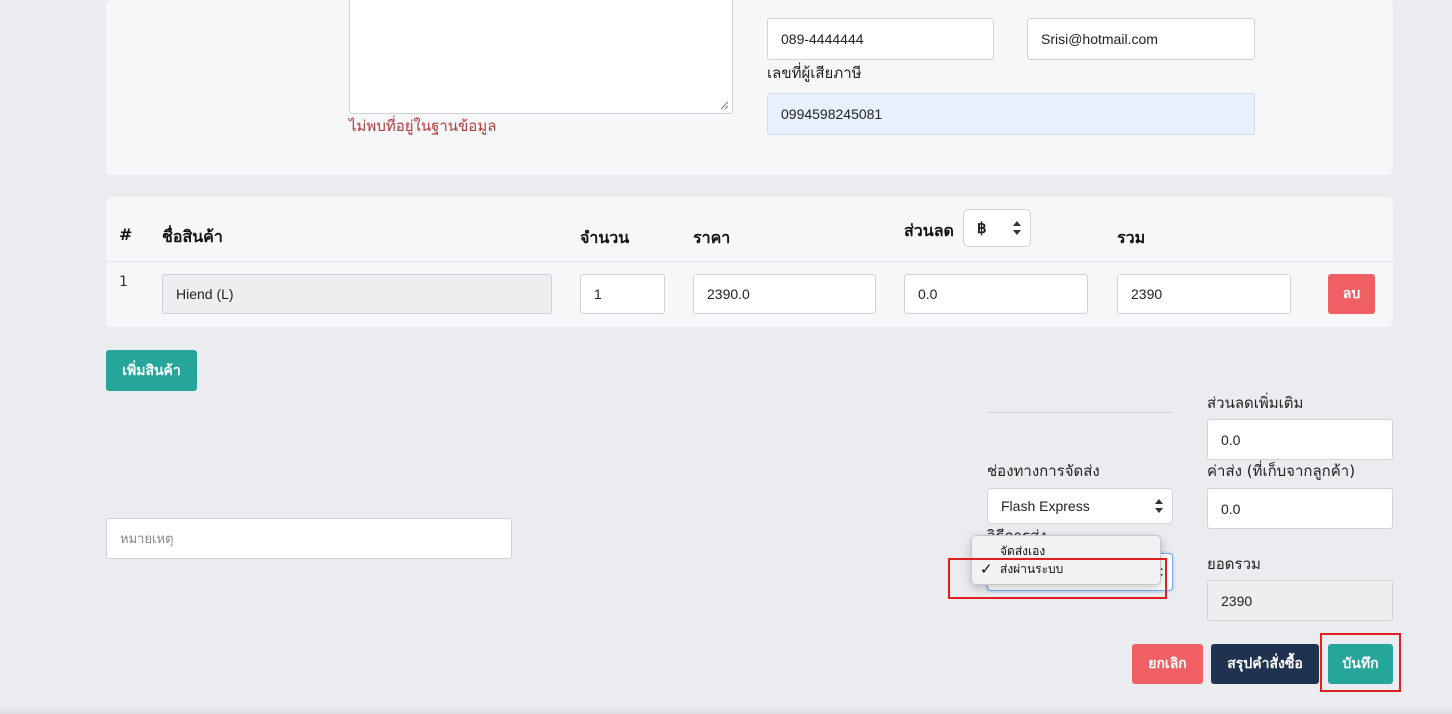  Describe the element at coordinates (1131, 237) in the screenshot. I see `header-total: รวม` at that location.